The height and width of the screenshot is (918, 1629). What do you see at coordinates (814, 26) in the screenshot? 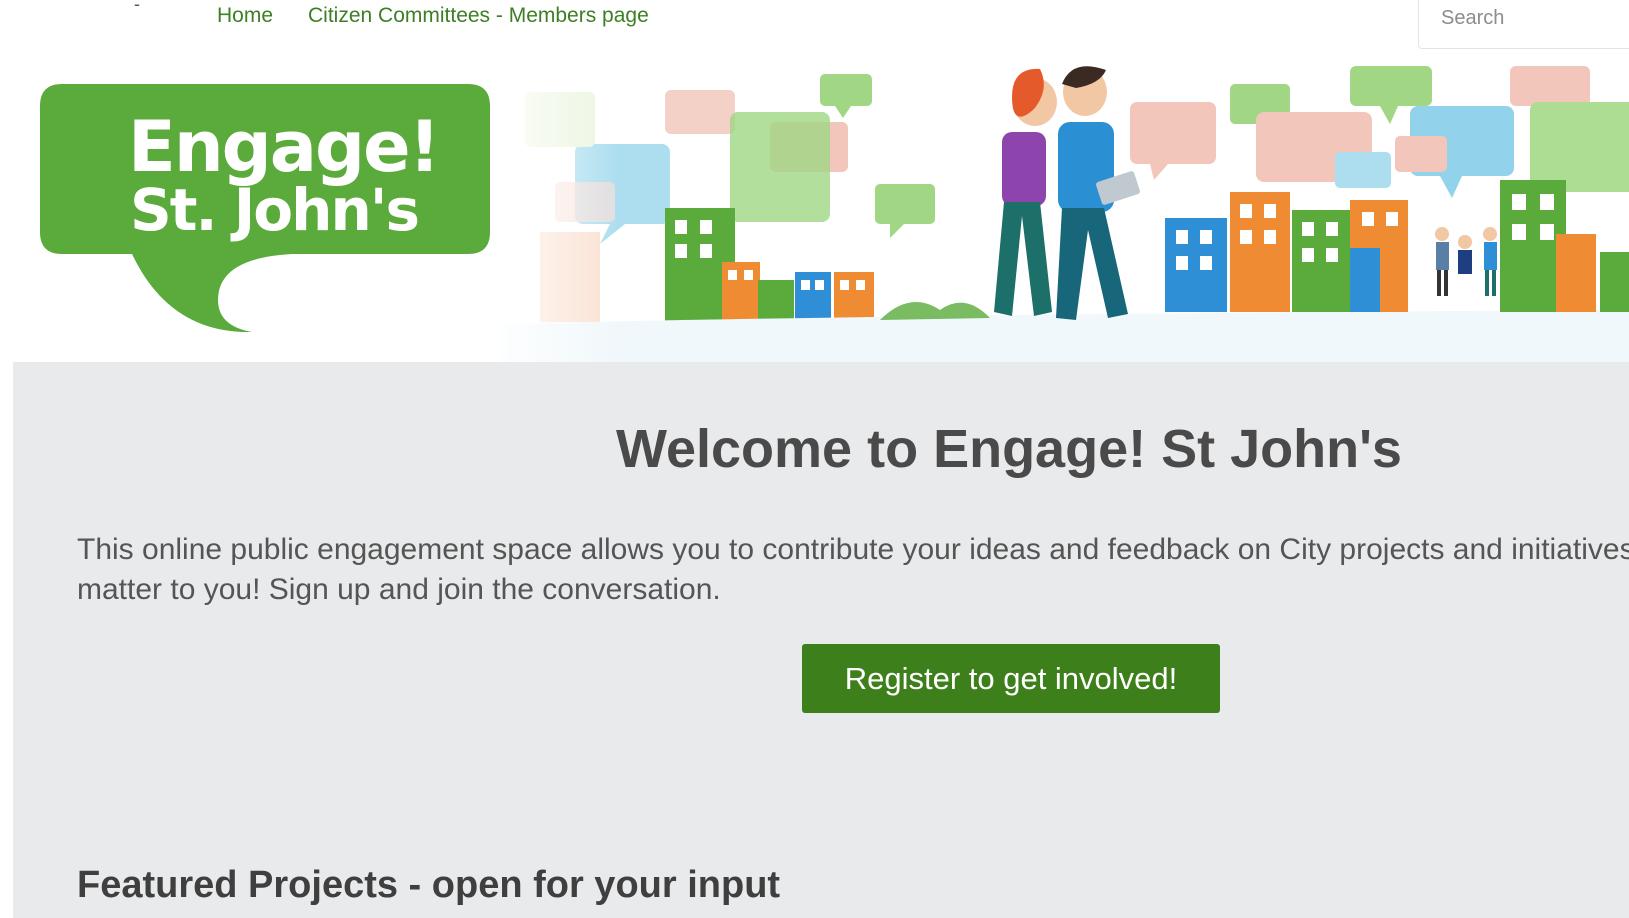
I see `top-navigation: - Home Citizen Committees - Members page` at bounding box center [814, 26].